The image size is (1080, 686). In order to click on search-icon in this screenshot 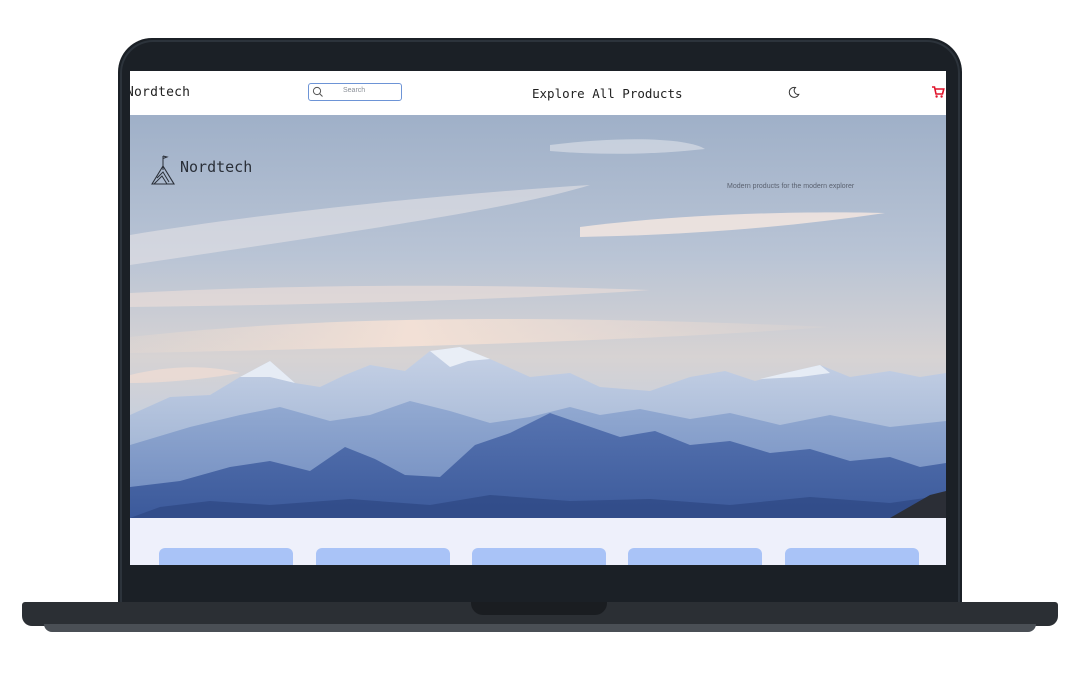, I will do `click(317, 91)`.